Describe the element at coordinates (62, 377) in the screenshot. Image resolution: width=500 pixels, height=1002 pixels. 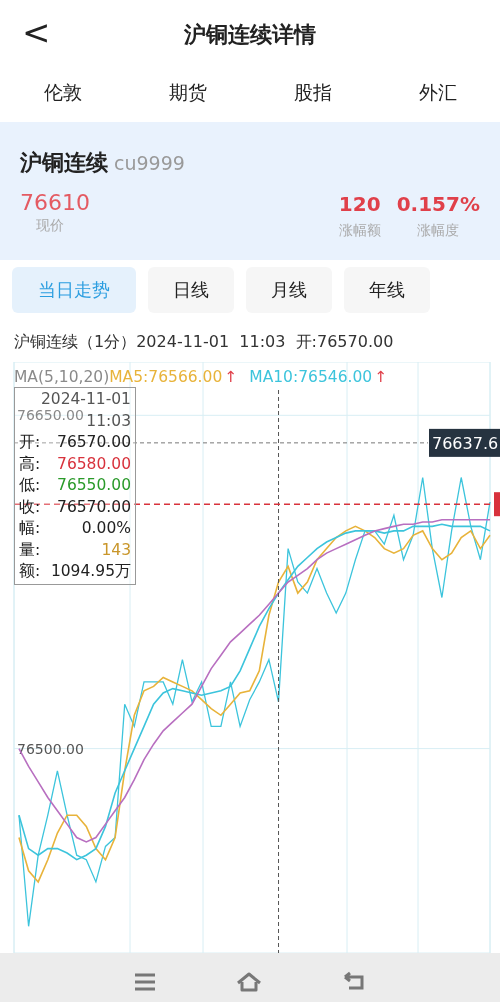
I see `legend-label: MA(5,10,20)` at that location.